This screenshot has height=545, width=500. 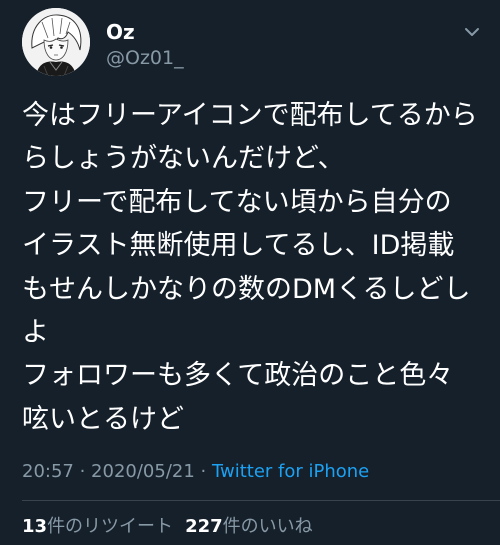 I want to click on retweets-count: 13, so click(x=35, y=526).